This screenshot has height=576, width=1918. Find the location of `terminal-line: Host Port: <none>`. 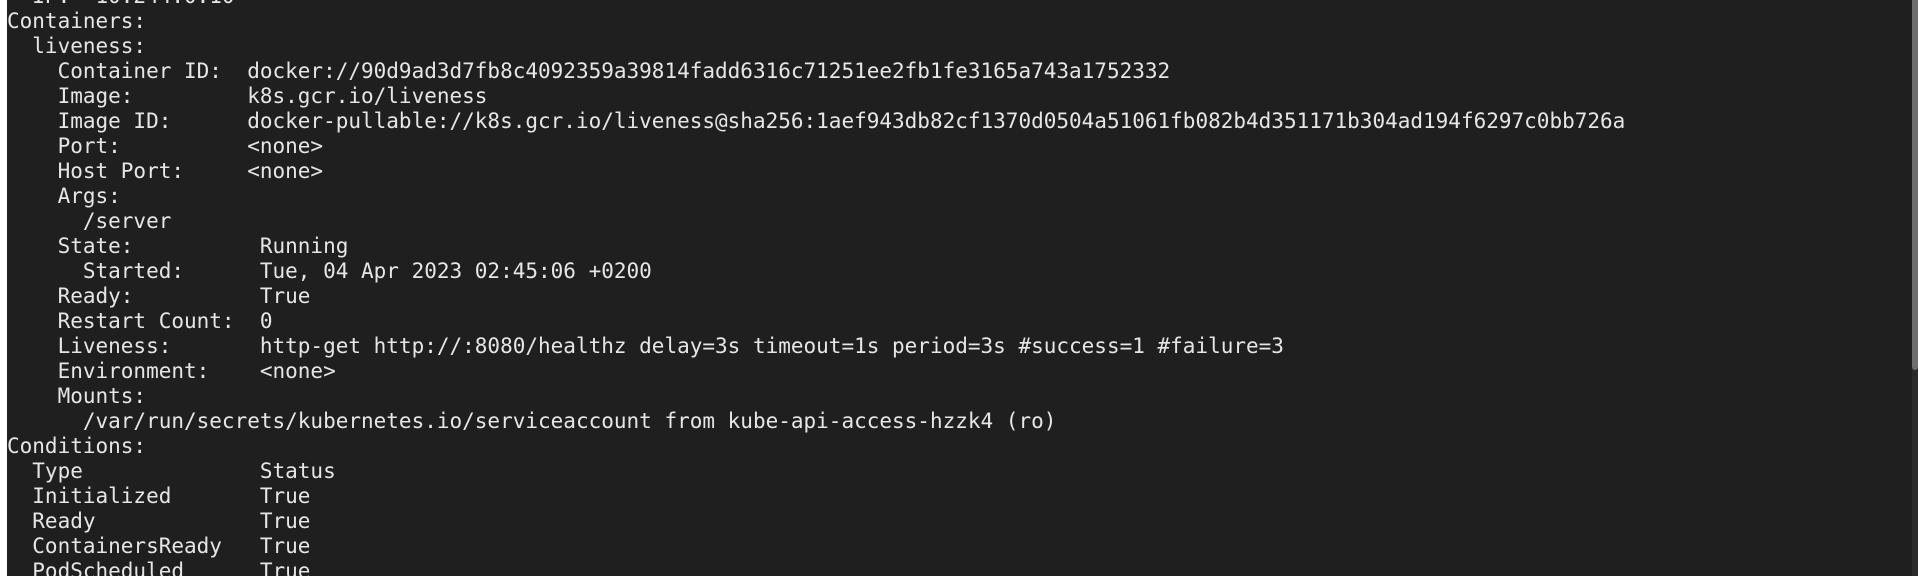

terminal-line: Host Port: <none> is located at coordinates (165, 171).